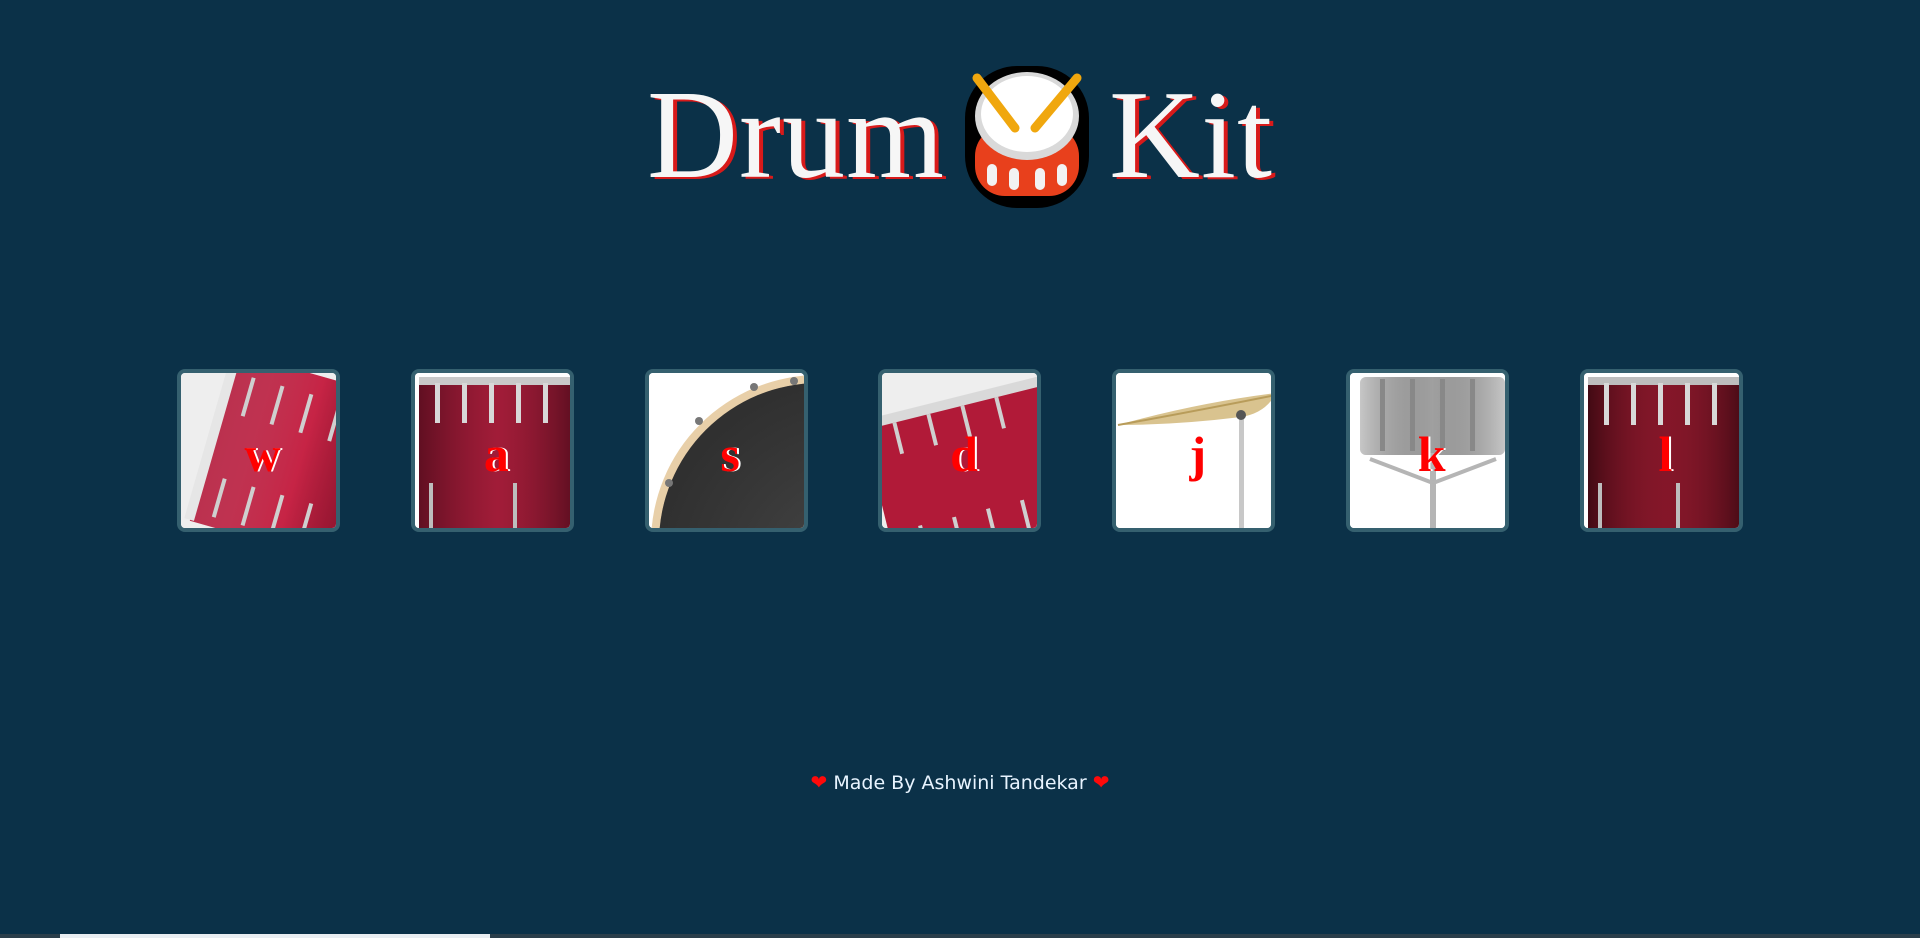 The image size is (1920, 938). I want to click on drum-button-w: w, so click(258, 450).